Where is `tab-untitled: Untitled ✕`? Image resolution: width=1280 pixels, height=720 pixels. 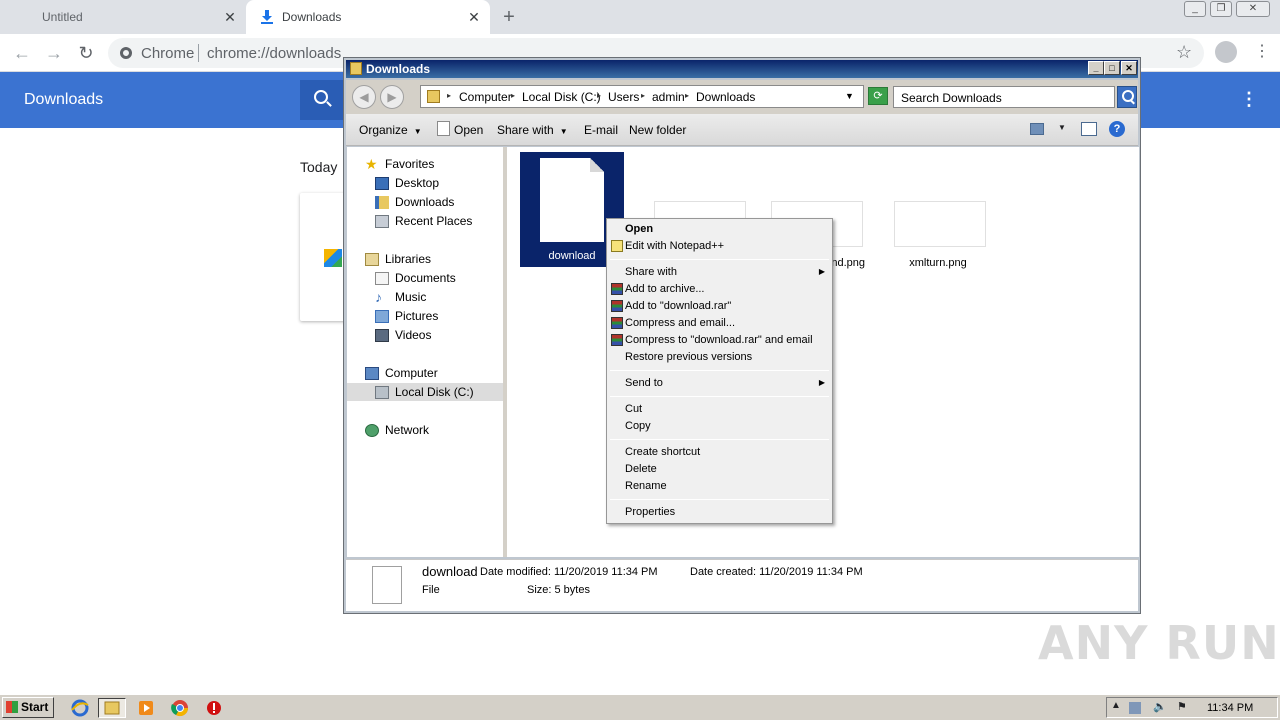
tab-untitled: Untitled ✕ is located at coordinates (123, 17).